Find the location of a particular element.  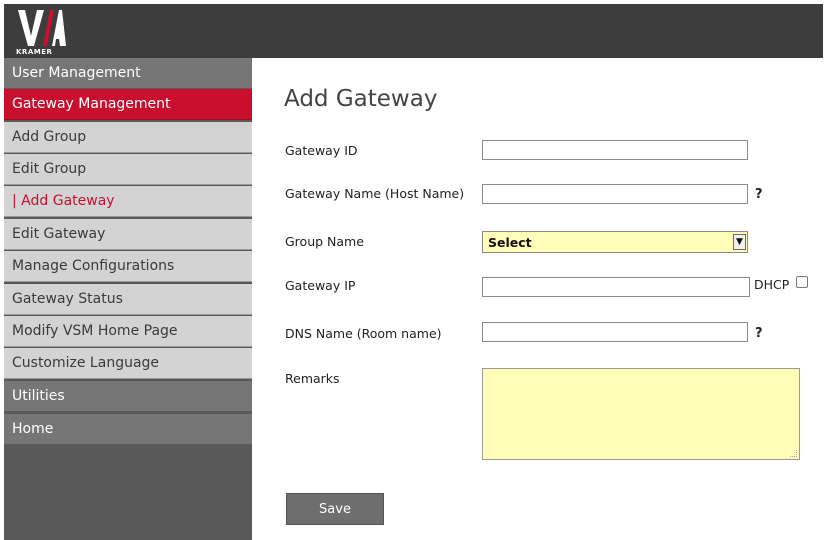

sidebar-item-add-group: Add Group is located at coordinates (128, 137).